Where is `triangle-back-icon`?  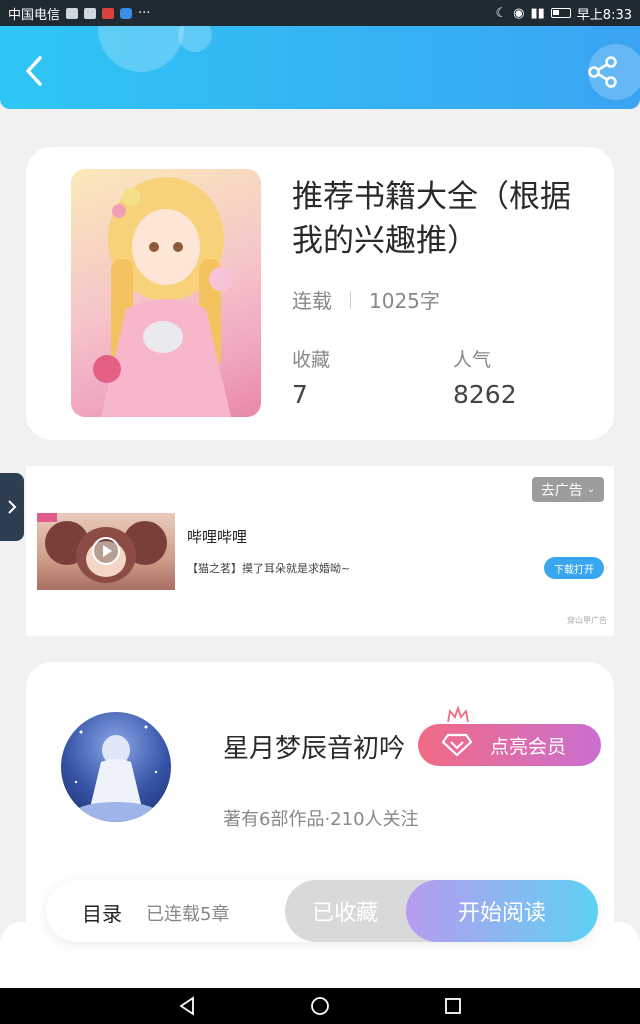 triangle-back-icon is located at coordinates (186, 1006).